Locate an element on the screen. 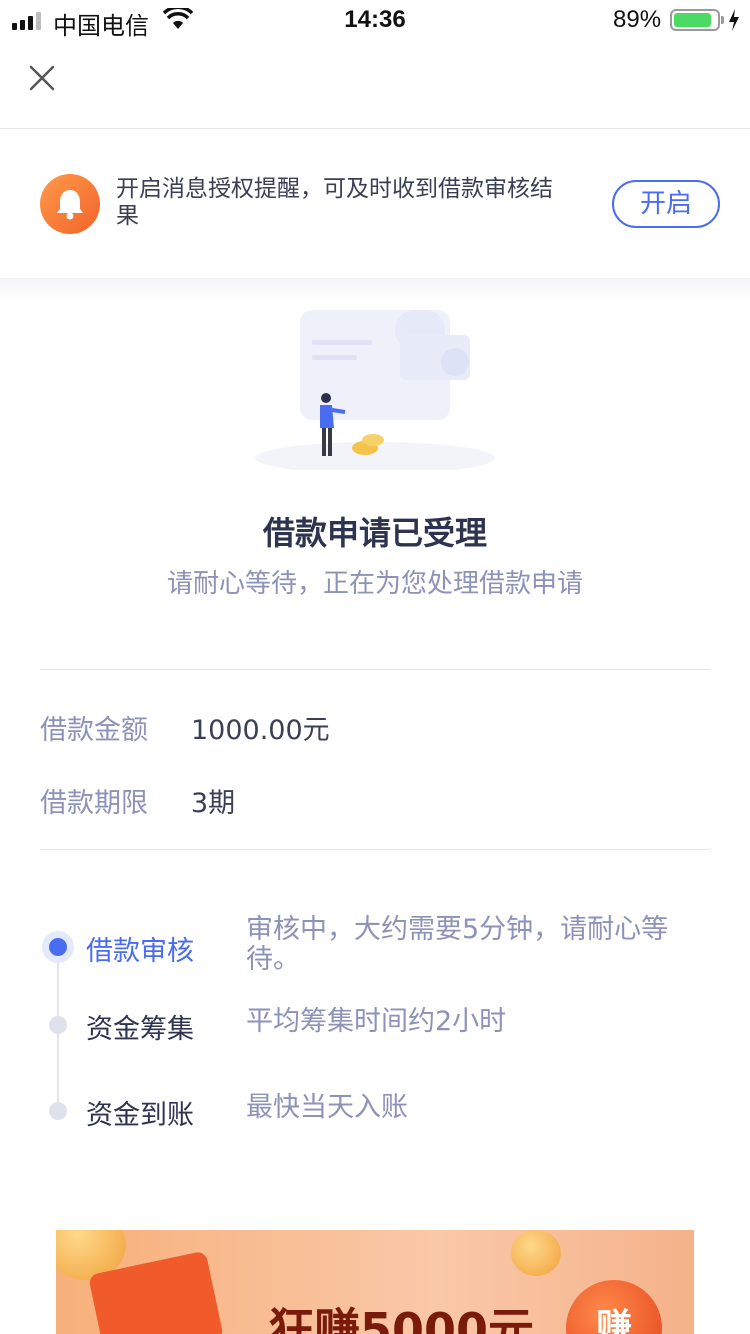 Image resolution: width=750 pixels, height=1334 pixels. processing-illustration is located at coordinates (375, 390).